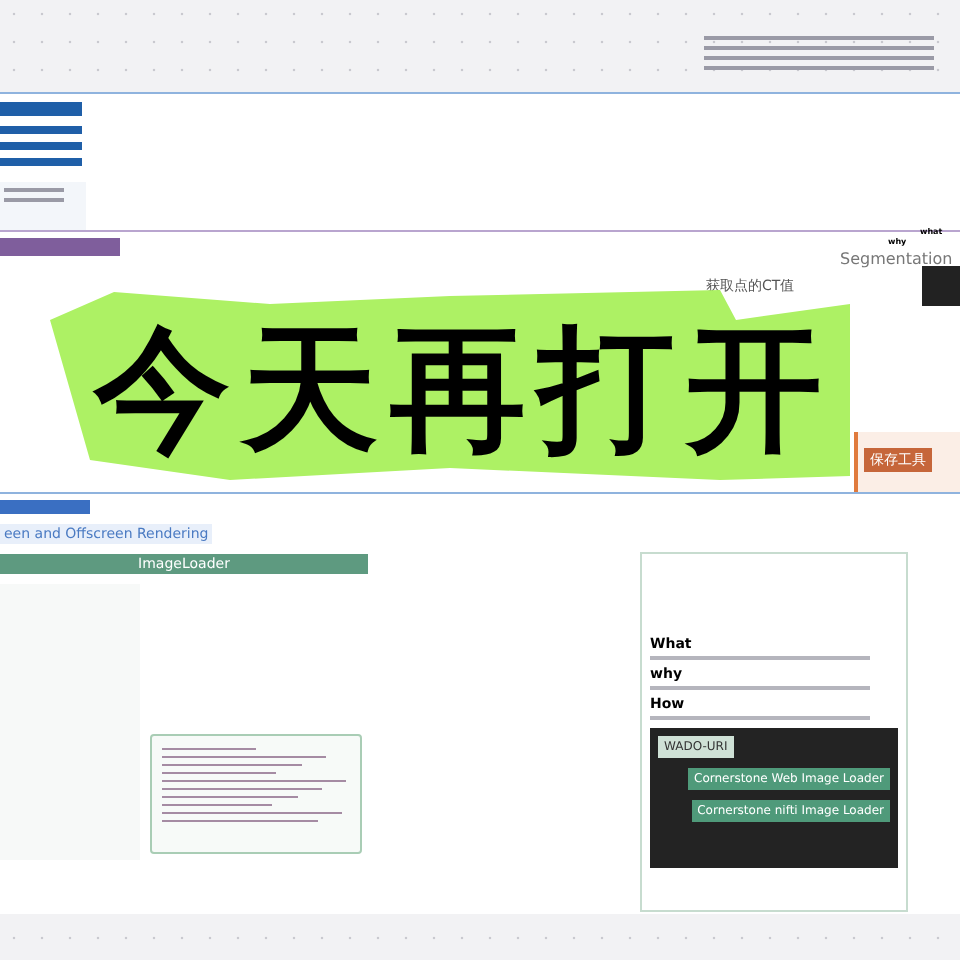  What do you see at coordinates (896, 259) in the screenshot?
I see `node-label: Segmentation` at bounding box center [896, 259].